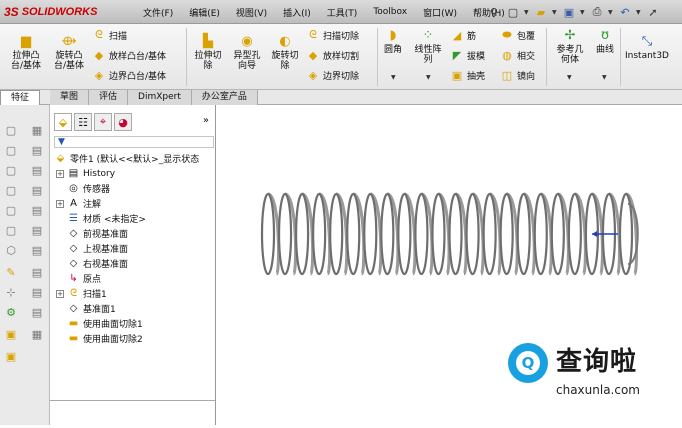 The width and height of the screenshot is (682, 428). I want to click on feature-tree-tab-icon: ⬙, so click(63, 122).